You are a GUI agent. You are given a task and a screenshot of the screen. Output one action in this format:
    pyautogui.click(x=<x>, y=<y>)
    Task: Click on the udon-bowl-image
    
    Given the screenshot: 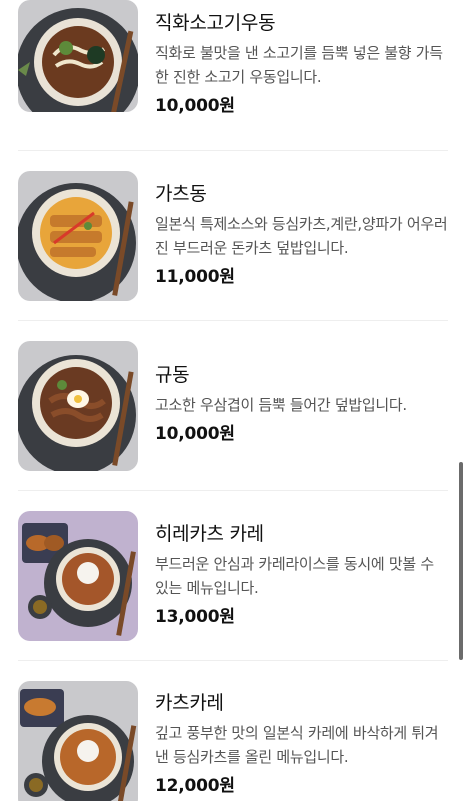 What is the action you would take?
    pyautogui.click(x=78, y=56)
    